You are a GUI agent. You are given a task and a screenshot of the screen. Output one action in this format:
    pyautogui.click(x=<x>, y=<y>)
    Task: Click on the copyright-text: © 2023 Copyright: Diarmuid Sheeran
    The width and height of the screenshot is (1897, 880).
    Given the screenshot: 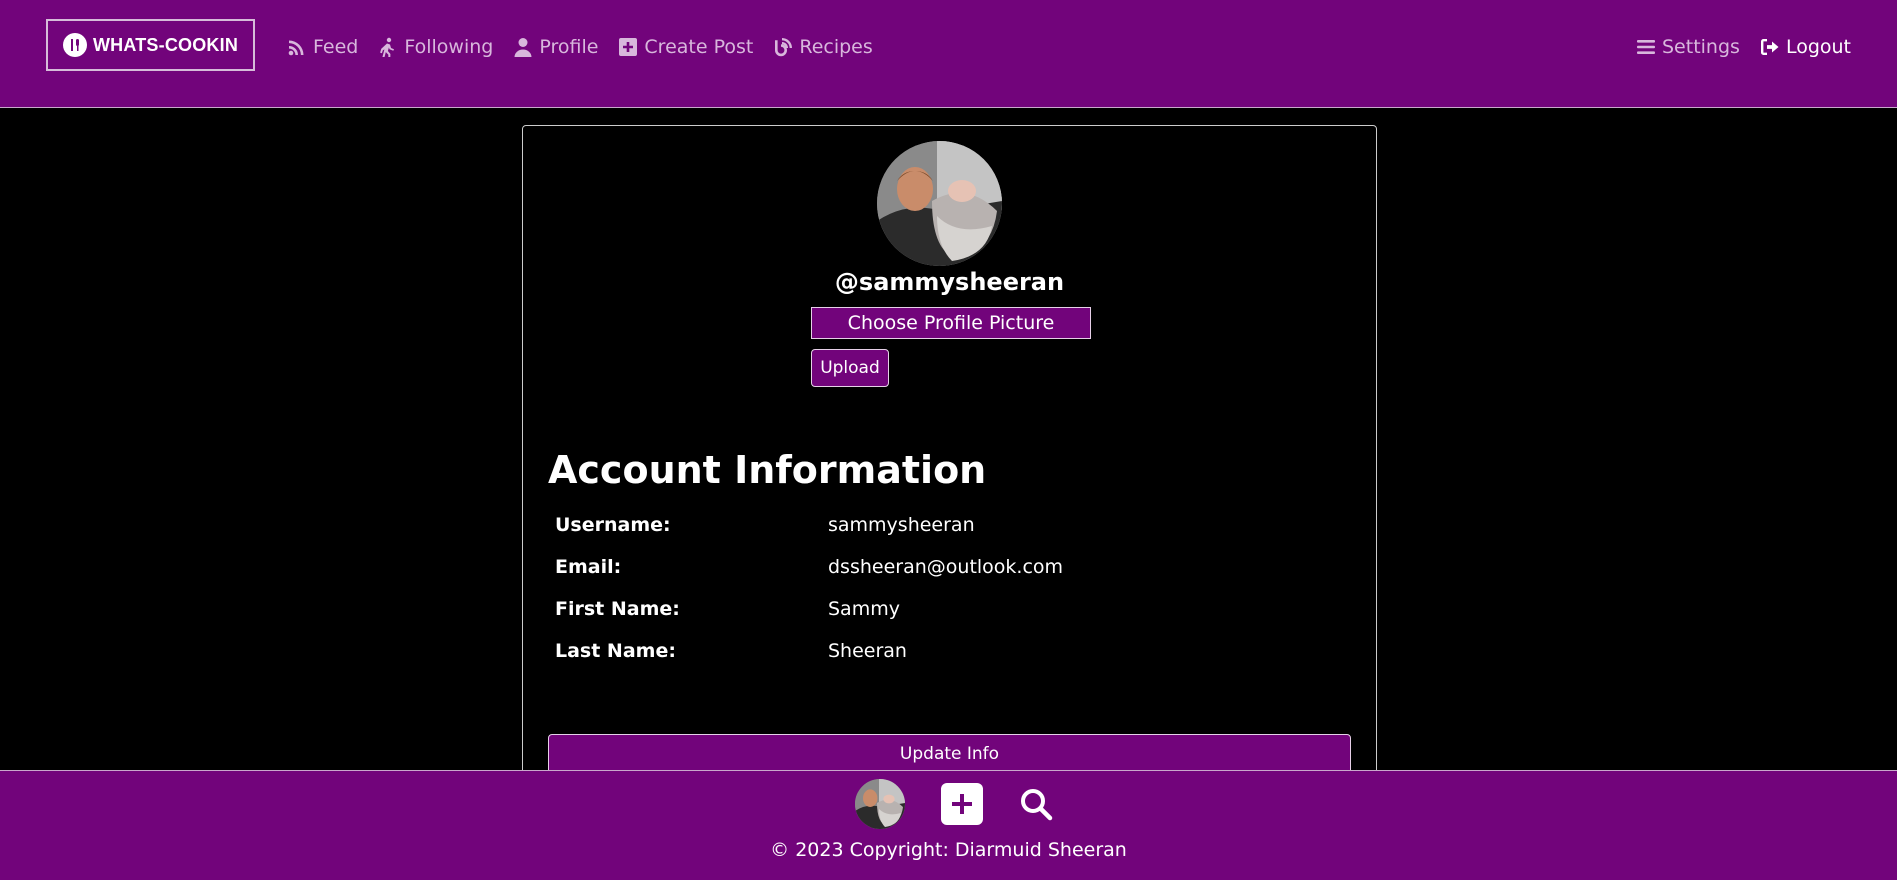 What is the action you would take?
    pyautogui.click(x=948, y=850)
    